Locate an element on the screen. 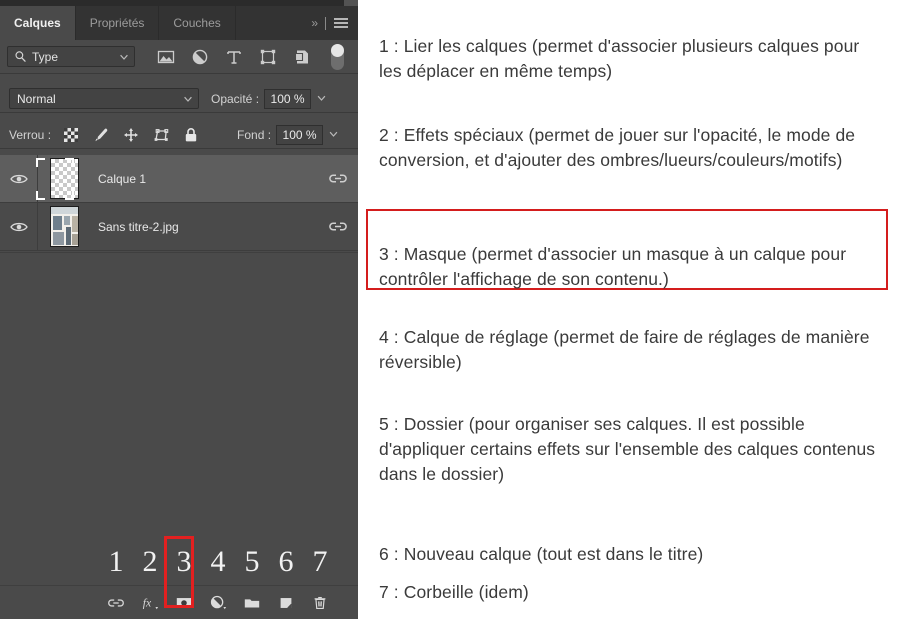 Image resolution: width=900 pixels, height=619 pixels. layer-thumbnail-transparent is located at coordinates (64, 178).